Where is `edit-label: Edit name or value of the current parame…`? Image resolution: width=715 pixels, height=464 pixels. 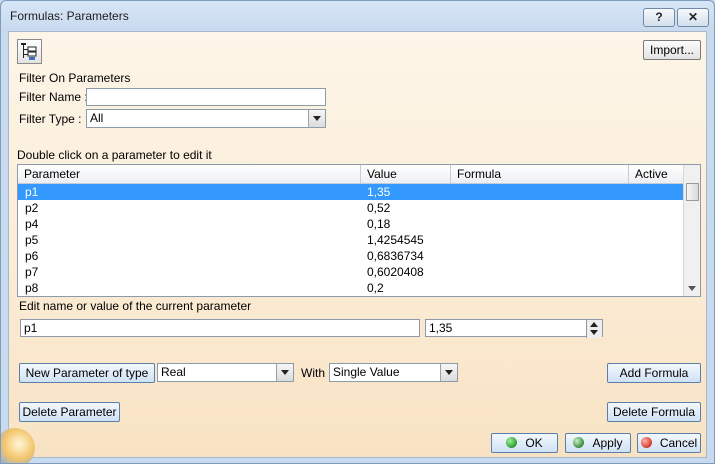
edit-label: Edit name or value of the current parame… is located at coordinates (135, 306).